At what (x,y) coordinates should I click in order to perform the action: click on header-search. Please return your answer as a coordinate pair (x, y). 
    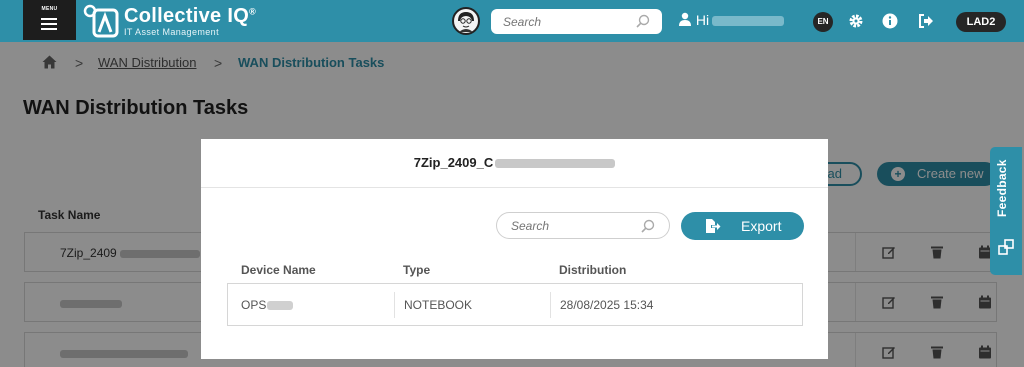
    Looking at the image, I should click on (576, 21).